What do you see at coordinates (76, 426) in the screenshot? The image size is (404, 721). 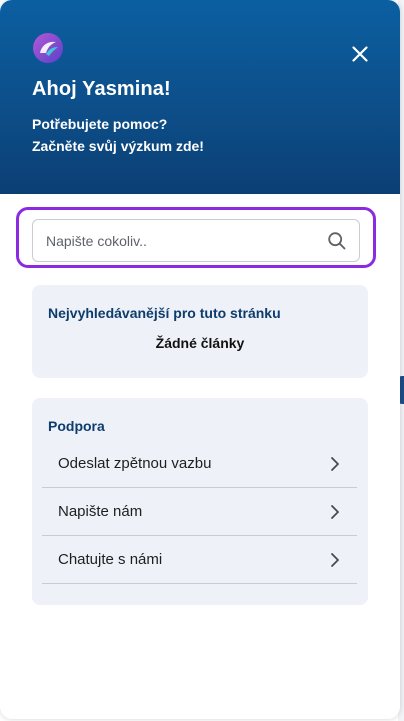 I see `support-title: Podpora` at bounding box center [76, 426].